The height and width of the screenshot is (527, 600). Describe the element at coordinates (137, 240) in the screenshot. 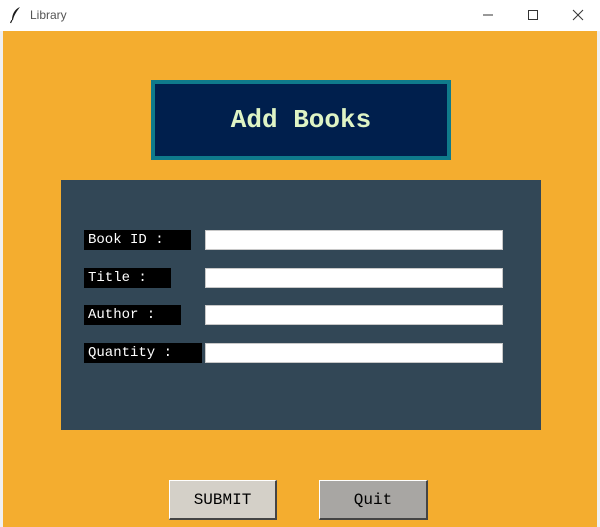

I see `book-id-label: Book ID :` at that location.